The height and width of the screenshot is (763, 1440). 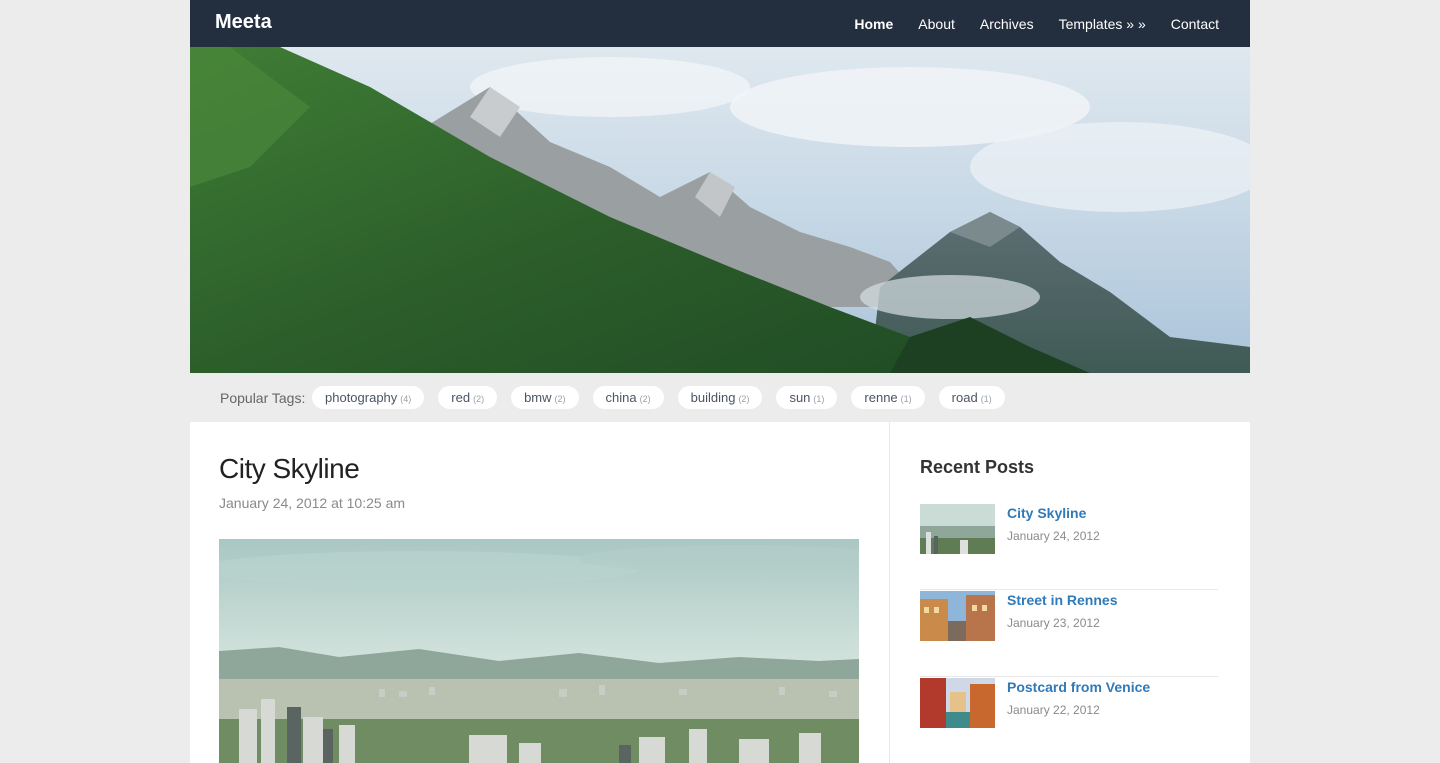 What do you see at coordinates (312, 503) in the screenshot?
I see `post-date: January 24, 2012 at 10:25 am` at bounding box center [312, 503].